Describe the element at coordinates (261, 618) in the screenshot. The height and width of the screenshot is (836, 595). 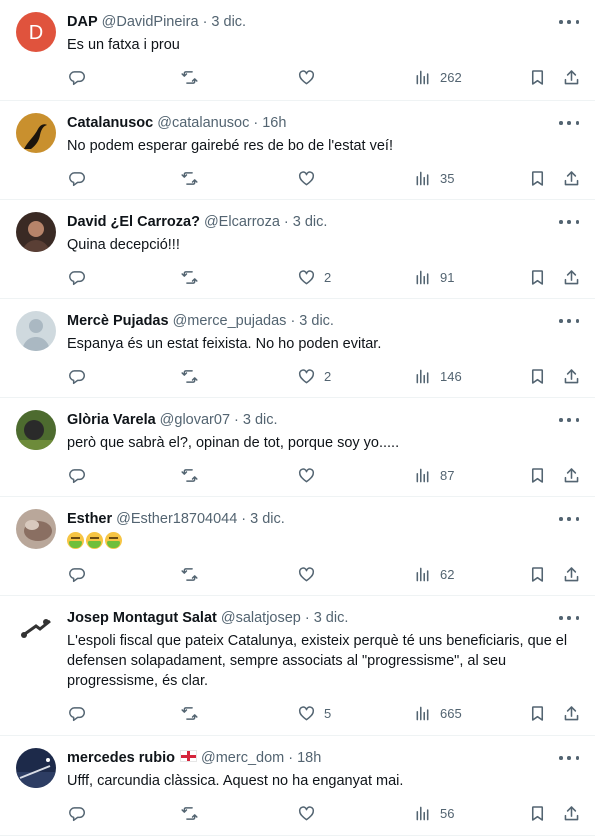
I see `author-handle: @salatjosep` at that location.